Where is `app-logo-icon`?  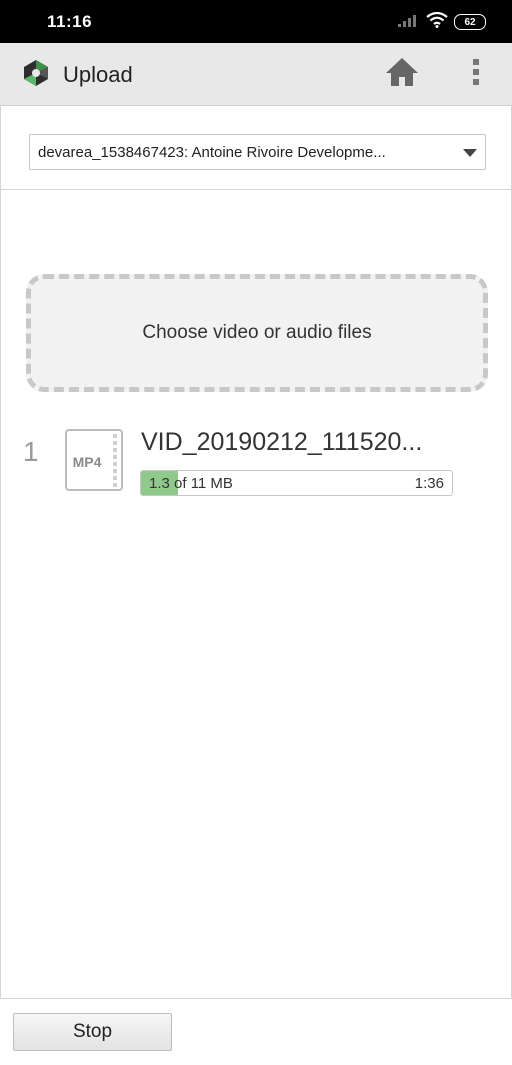
app-logo-icon is located at coordinates (36, 73).